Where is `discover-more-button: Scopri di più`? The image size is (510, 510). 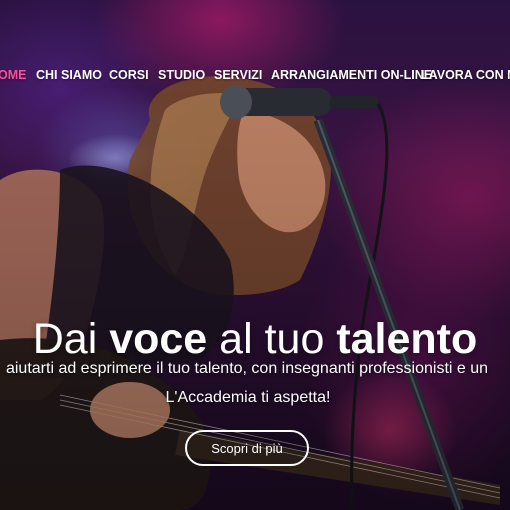 discover-more-button: Scopri di più is located at coordinates (247, 448).